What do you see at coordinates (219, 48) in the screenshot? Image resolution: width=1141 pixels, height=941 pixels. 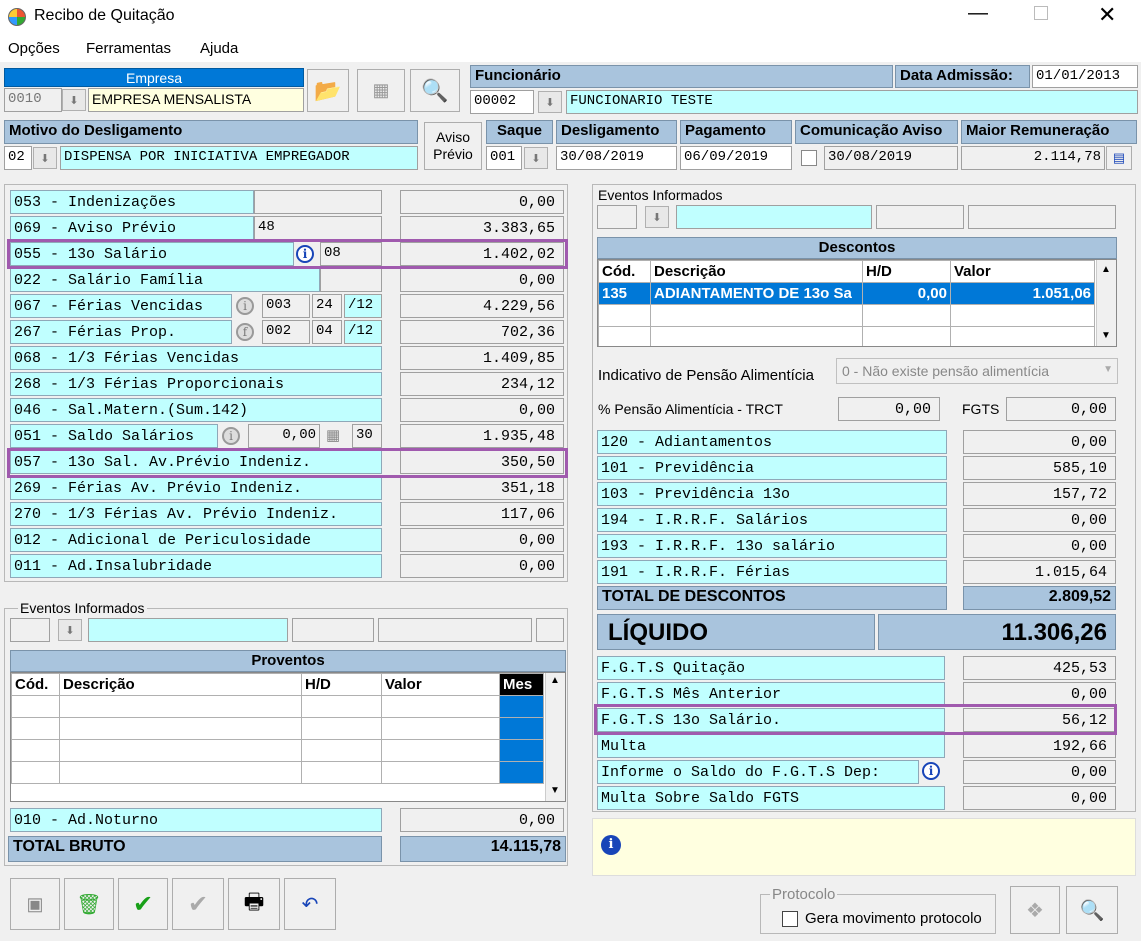 I see `menu-ajuda: Ajuda` at bounding box center [219, 48].